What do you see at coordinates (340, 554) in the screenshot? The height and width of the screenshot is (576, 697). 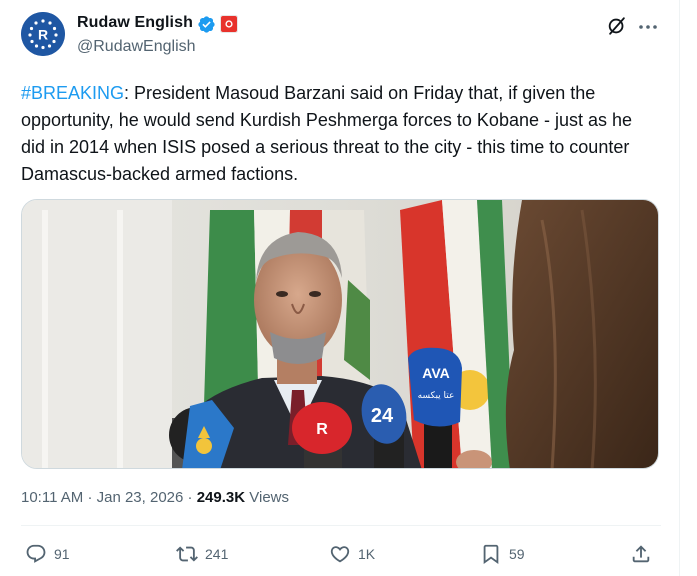 I see `heart-icon` at bounding box center [340, 554].